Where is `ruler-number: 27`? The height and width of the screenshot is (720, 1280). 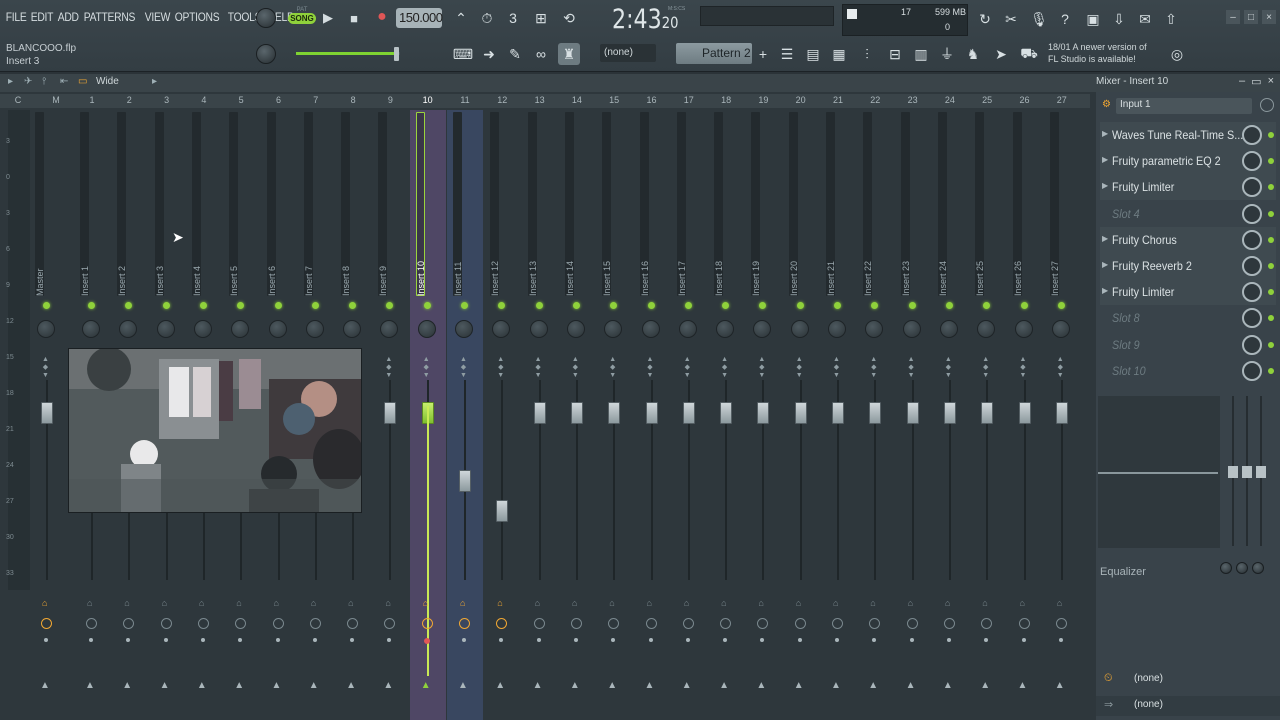
ruler-number: 27 is located at coordinates (1062, 100).